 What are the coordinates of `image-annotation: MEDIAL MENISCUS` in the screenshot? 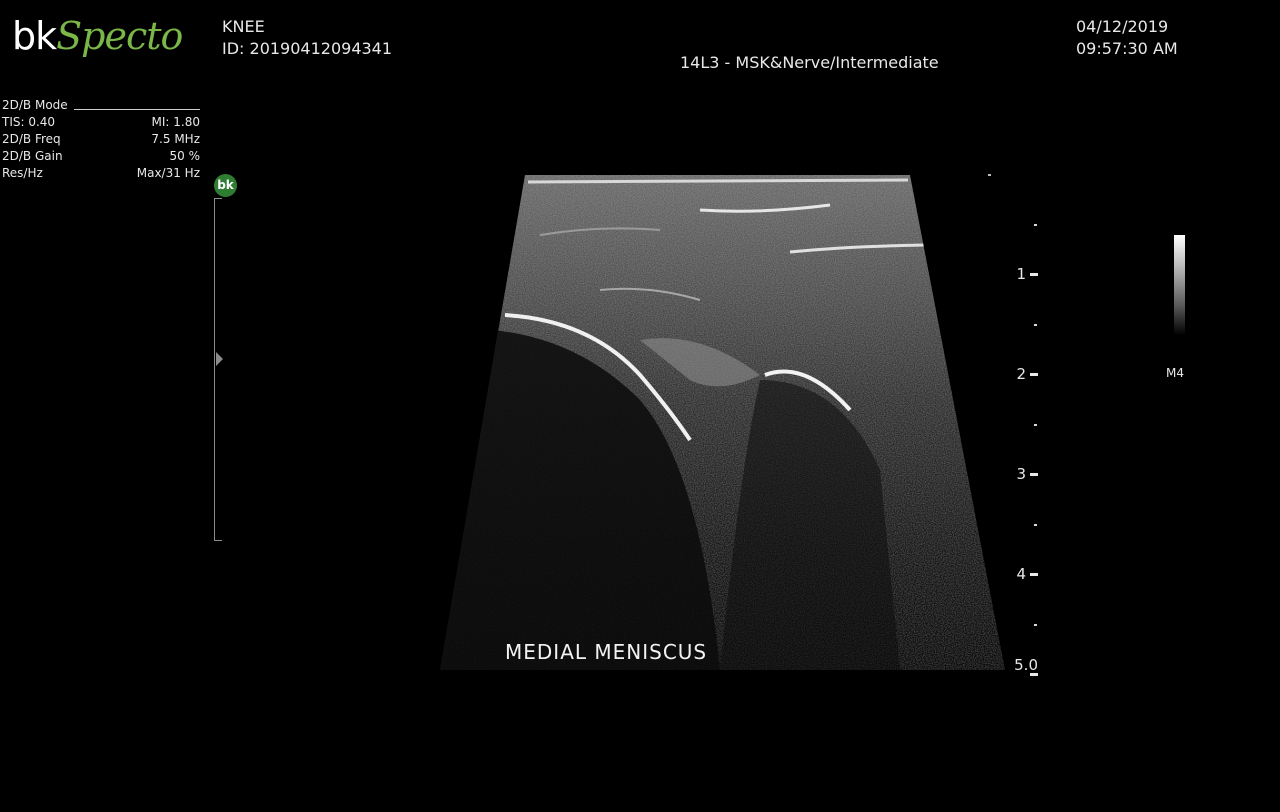 It's located at (606, 652).